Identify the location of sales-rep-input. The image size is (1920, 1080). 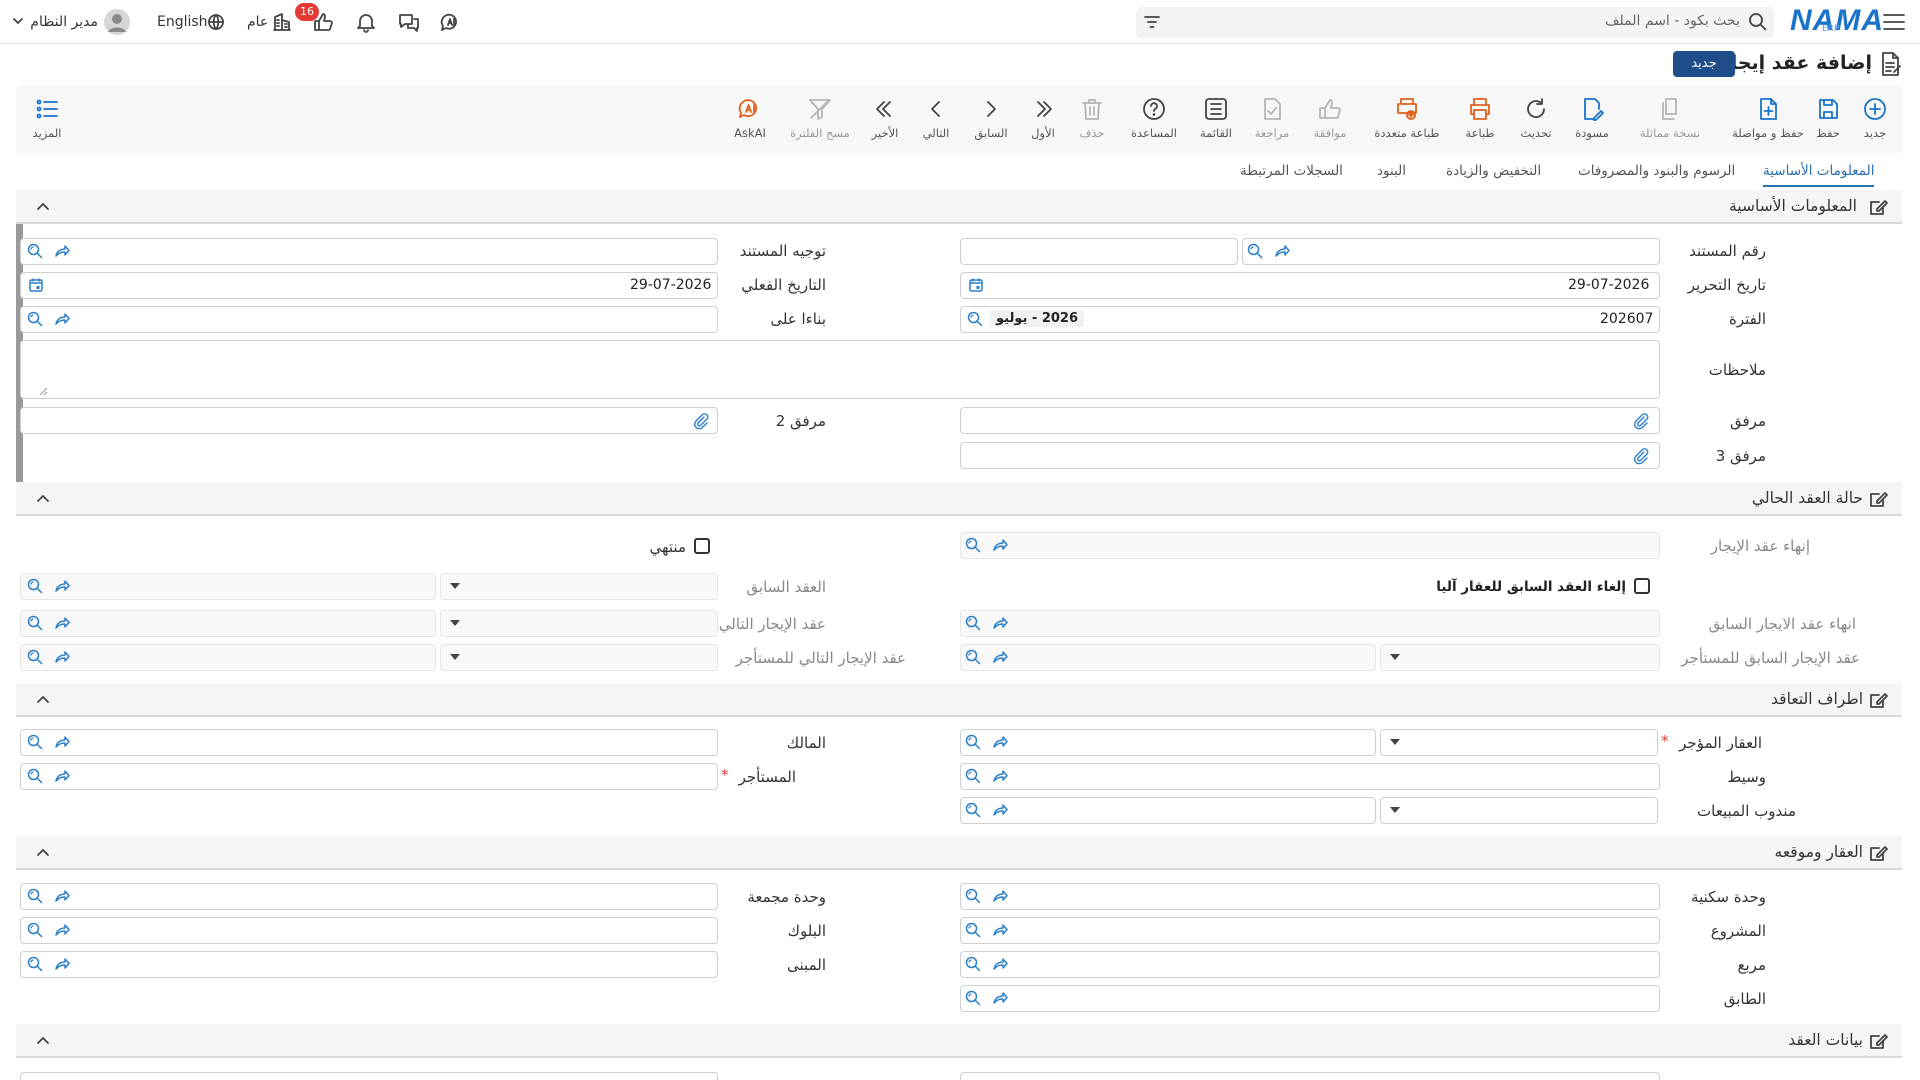
(1168, 810).